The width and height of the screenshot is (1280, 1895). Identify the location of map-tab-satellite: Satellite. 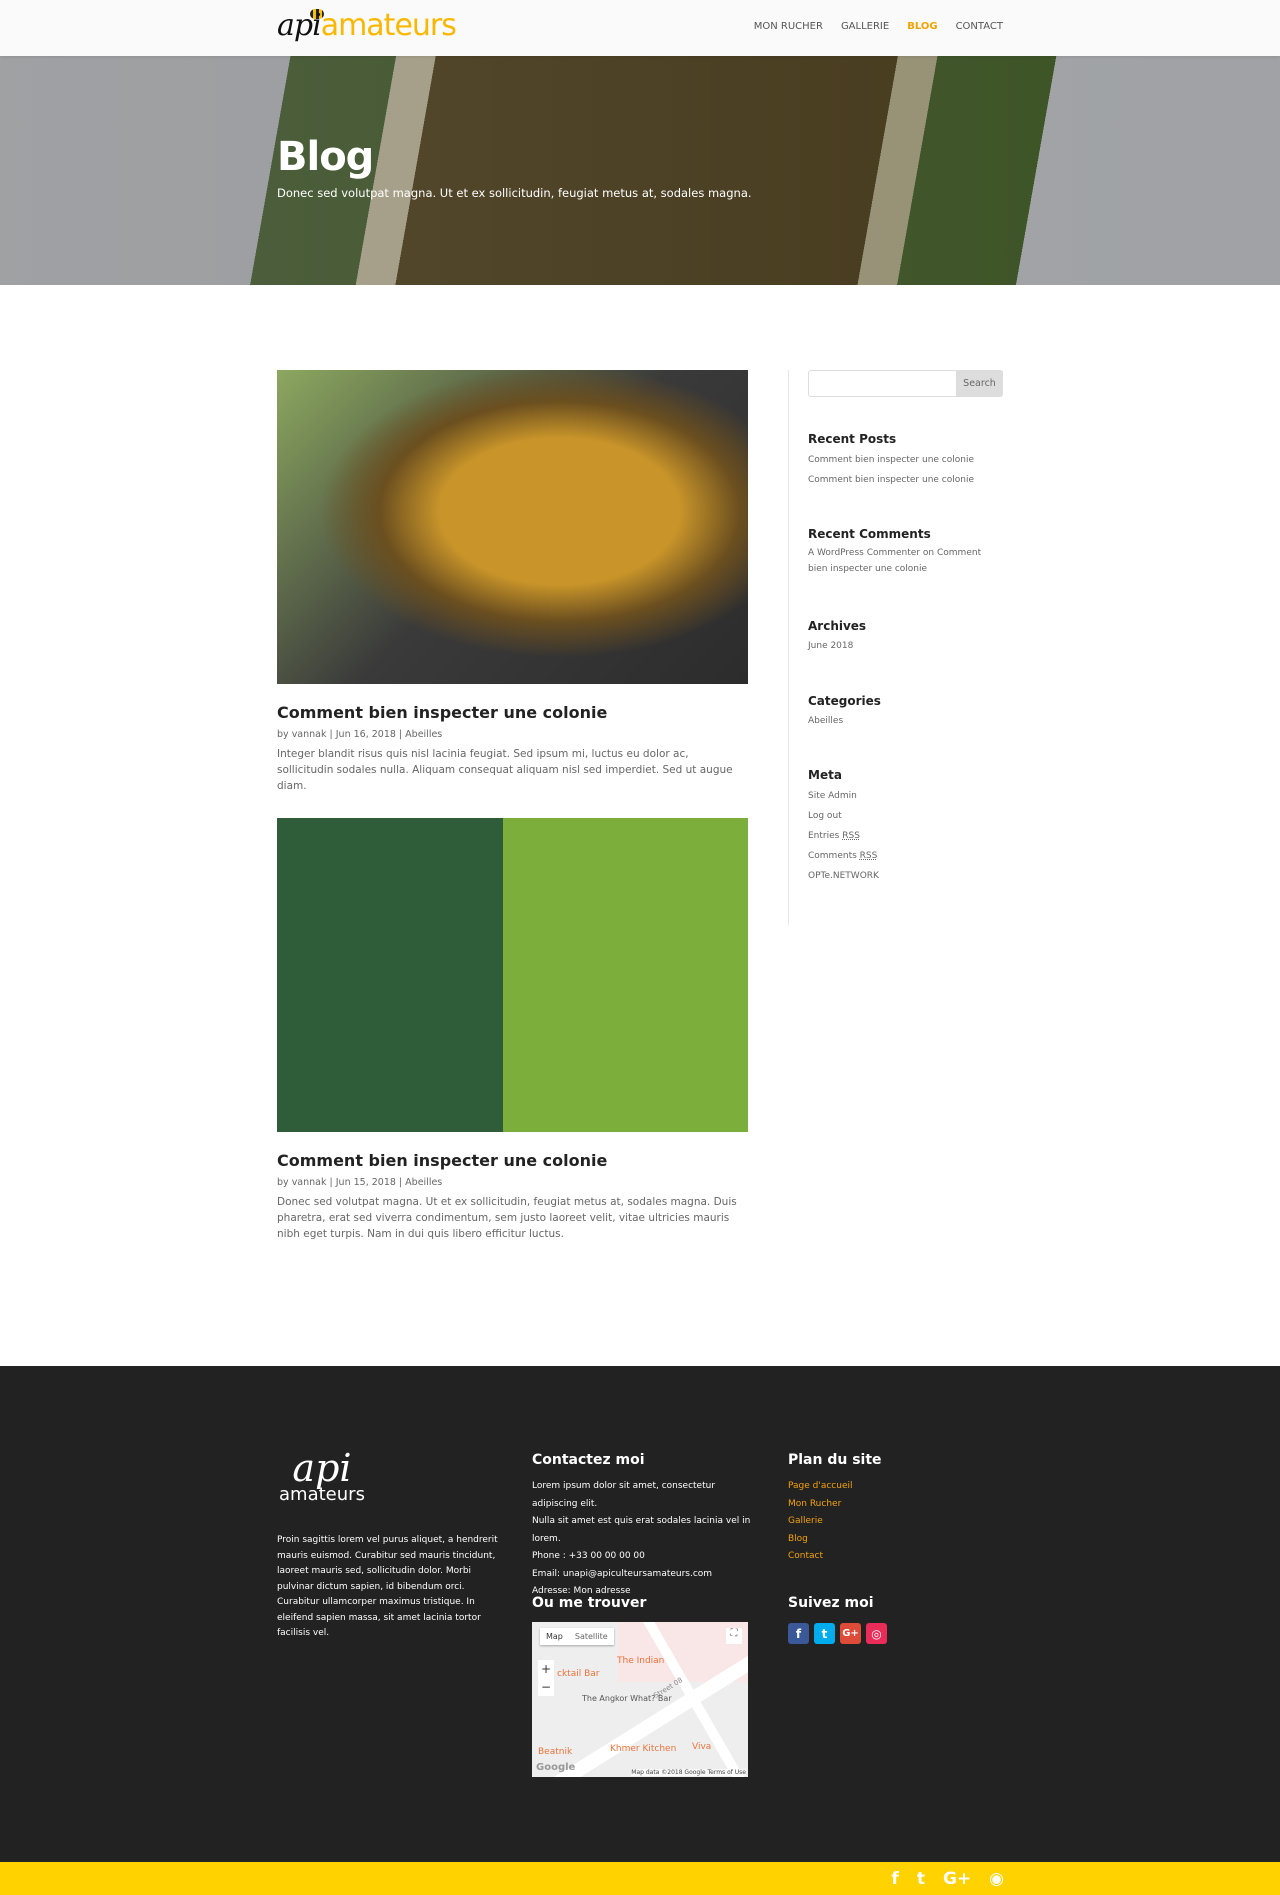
(591, 1636).